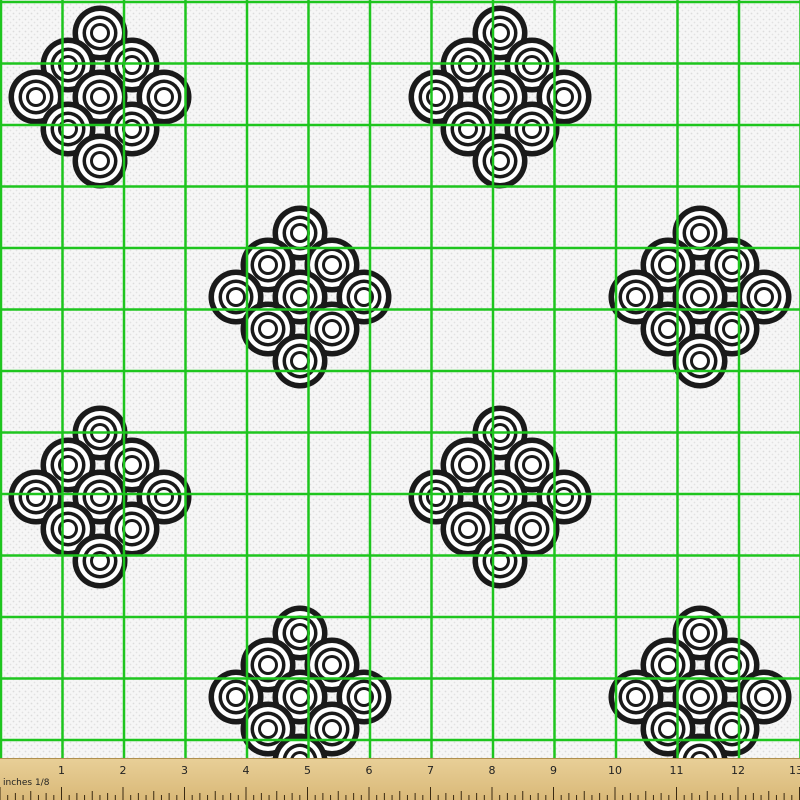 The image size is (800, 800). What do you see at coordinates (492, 770) in the screenshot?
I see `ruler-number: 8` at bounding box center [492, 770].